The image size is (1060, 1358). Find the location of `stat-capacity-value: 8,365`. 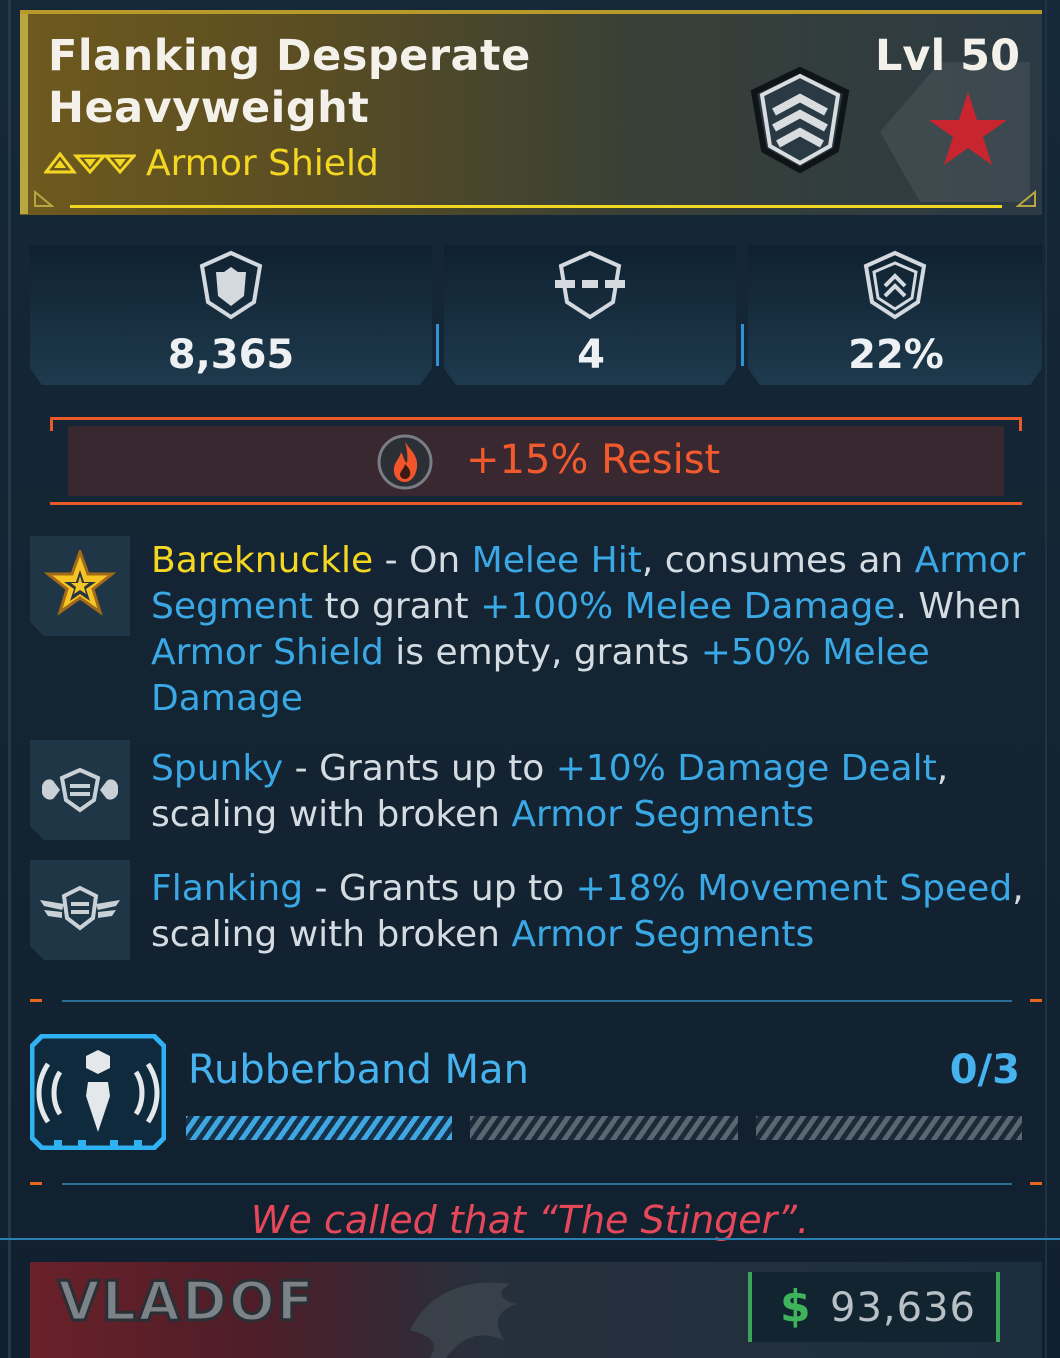

stat-capacity-value: 8,365 is located at coordinates (231, 355).